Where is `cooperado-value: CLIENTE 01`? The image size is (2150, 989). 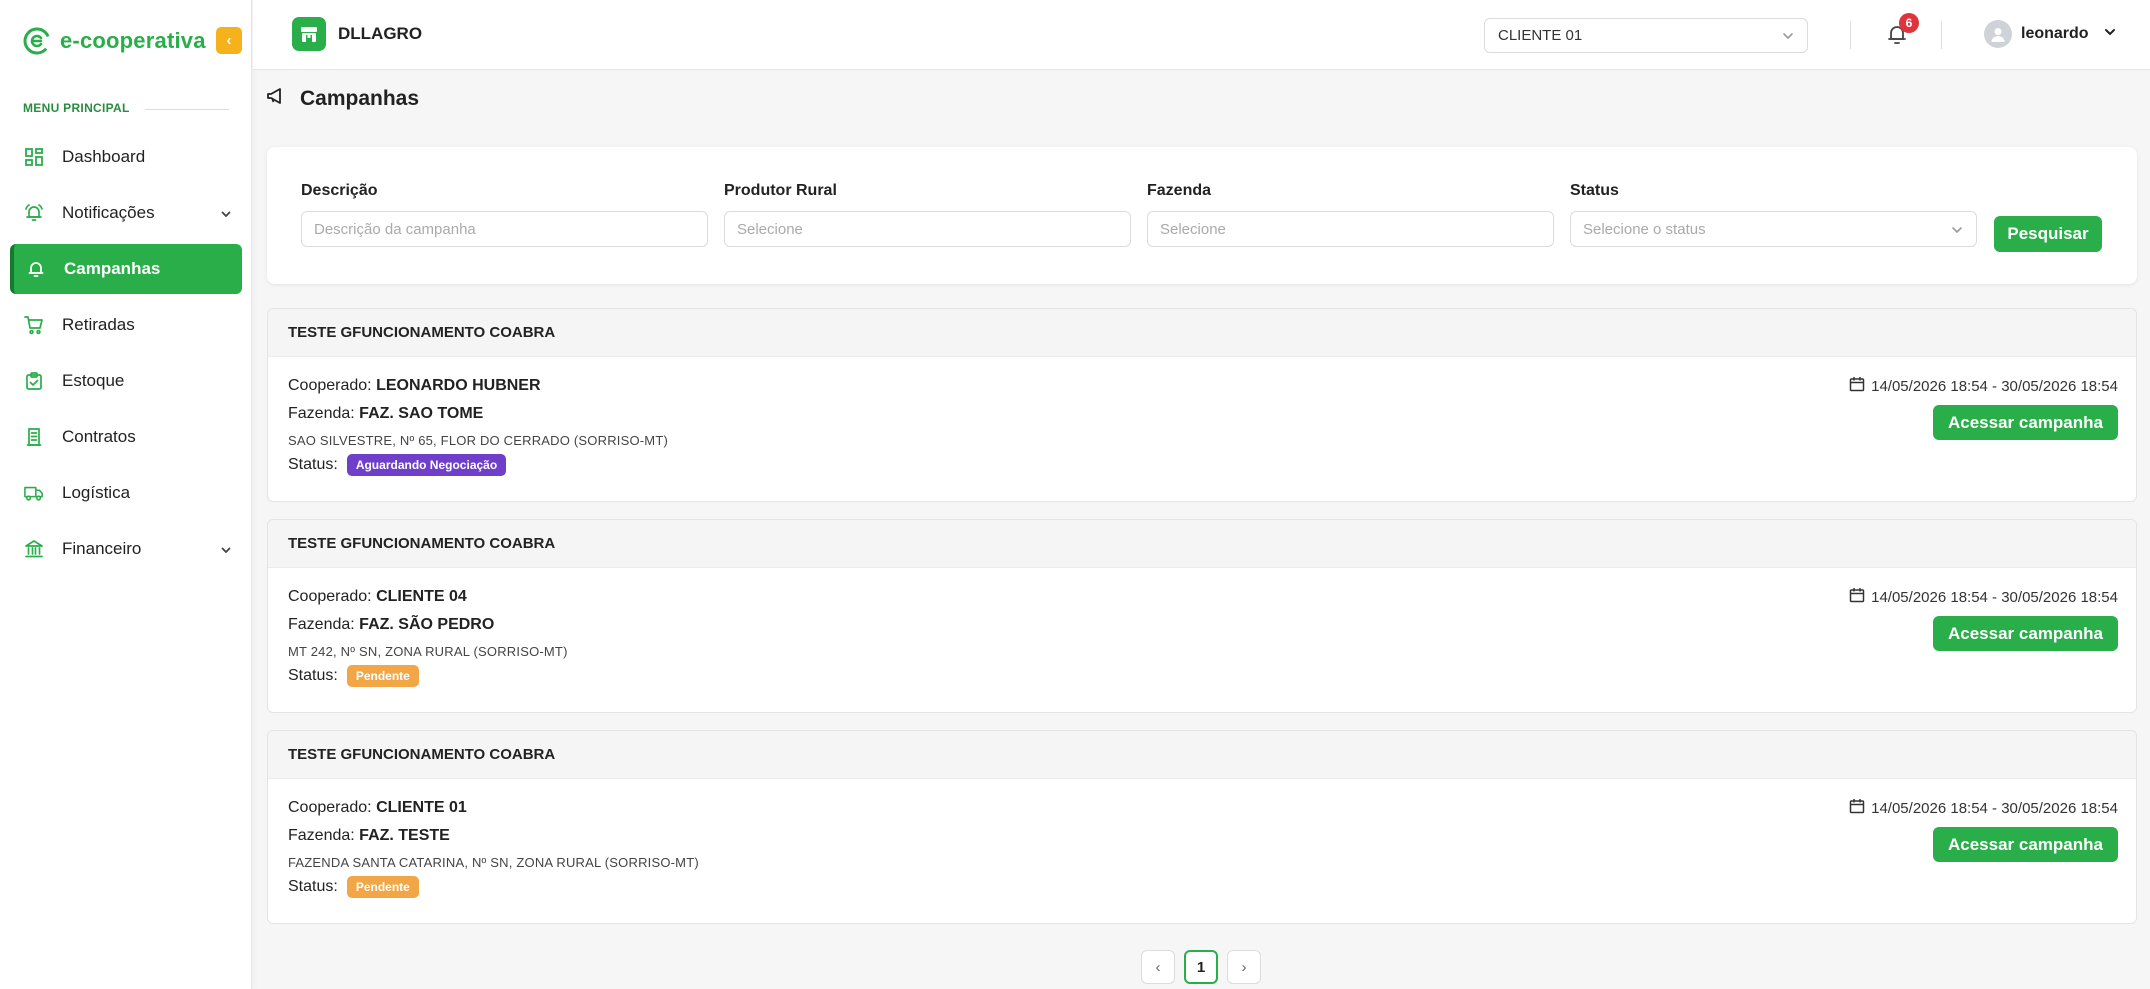 cooperado-value: CLIENTE 01 is located at coordinates (421, 807).